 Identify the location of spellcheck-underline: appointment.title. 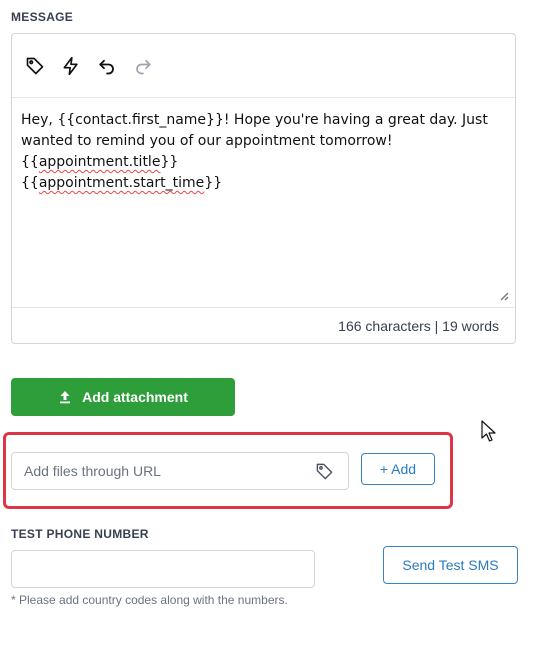
(99, 162).